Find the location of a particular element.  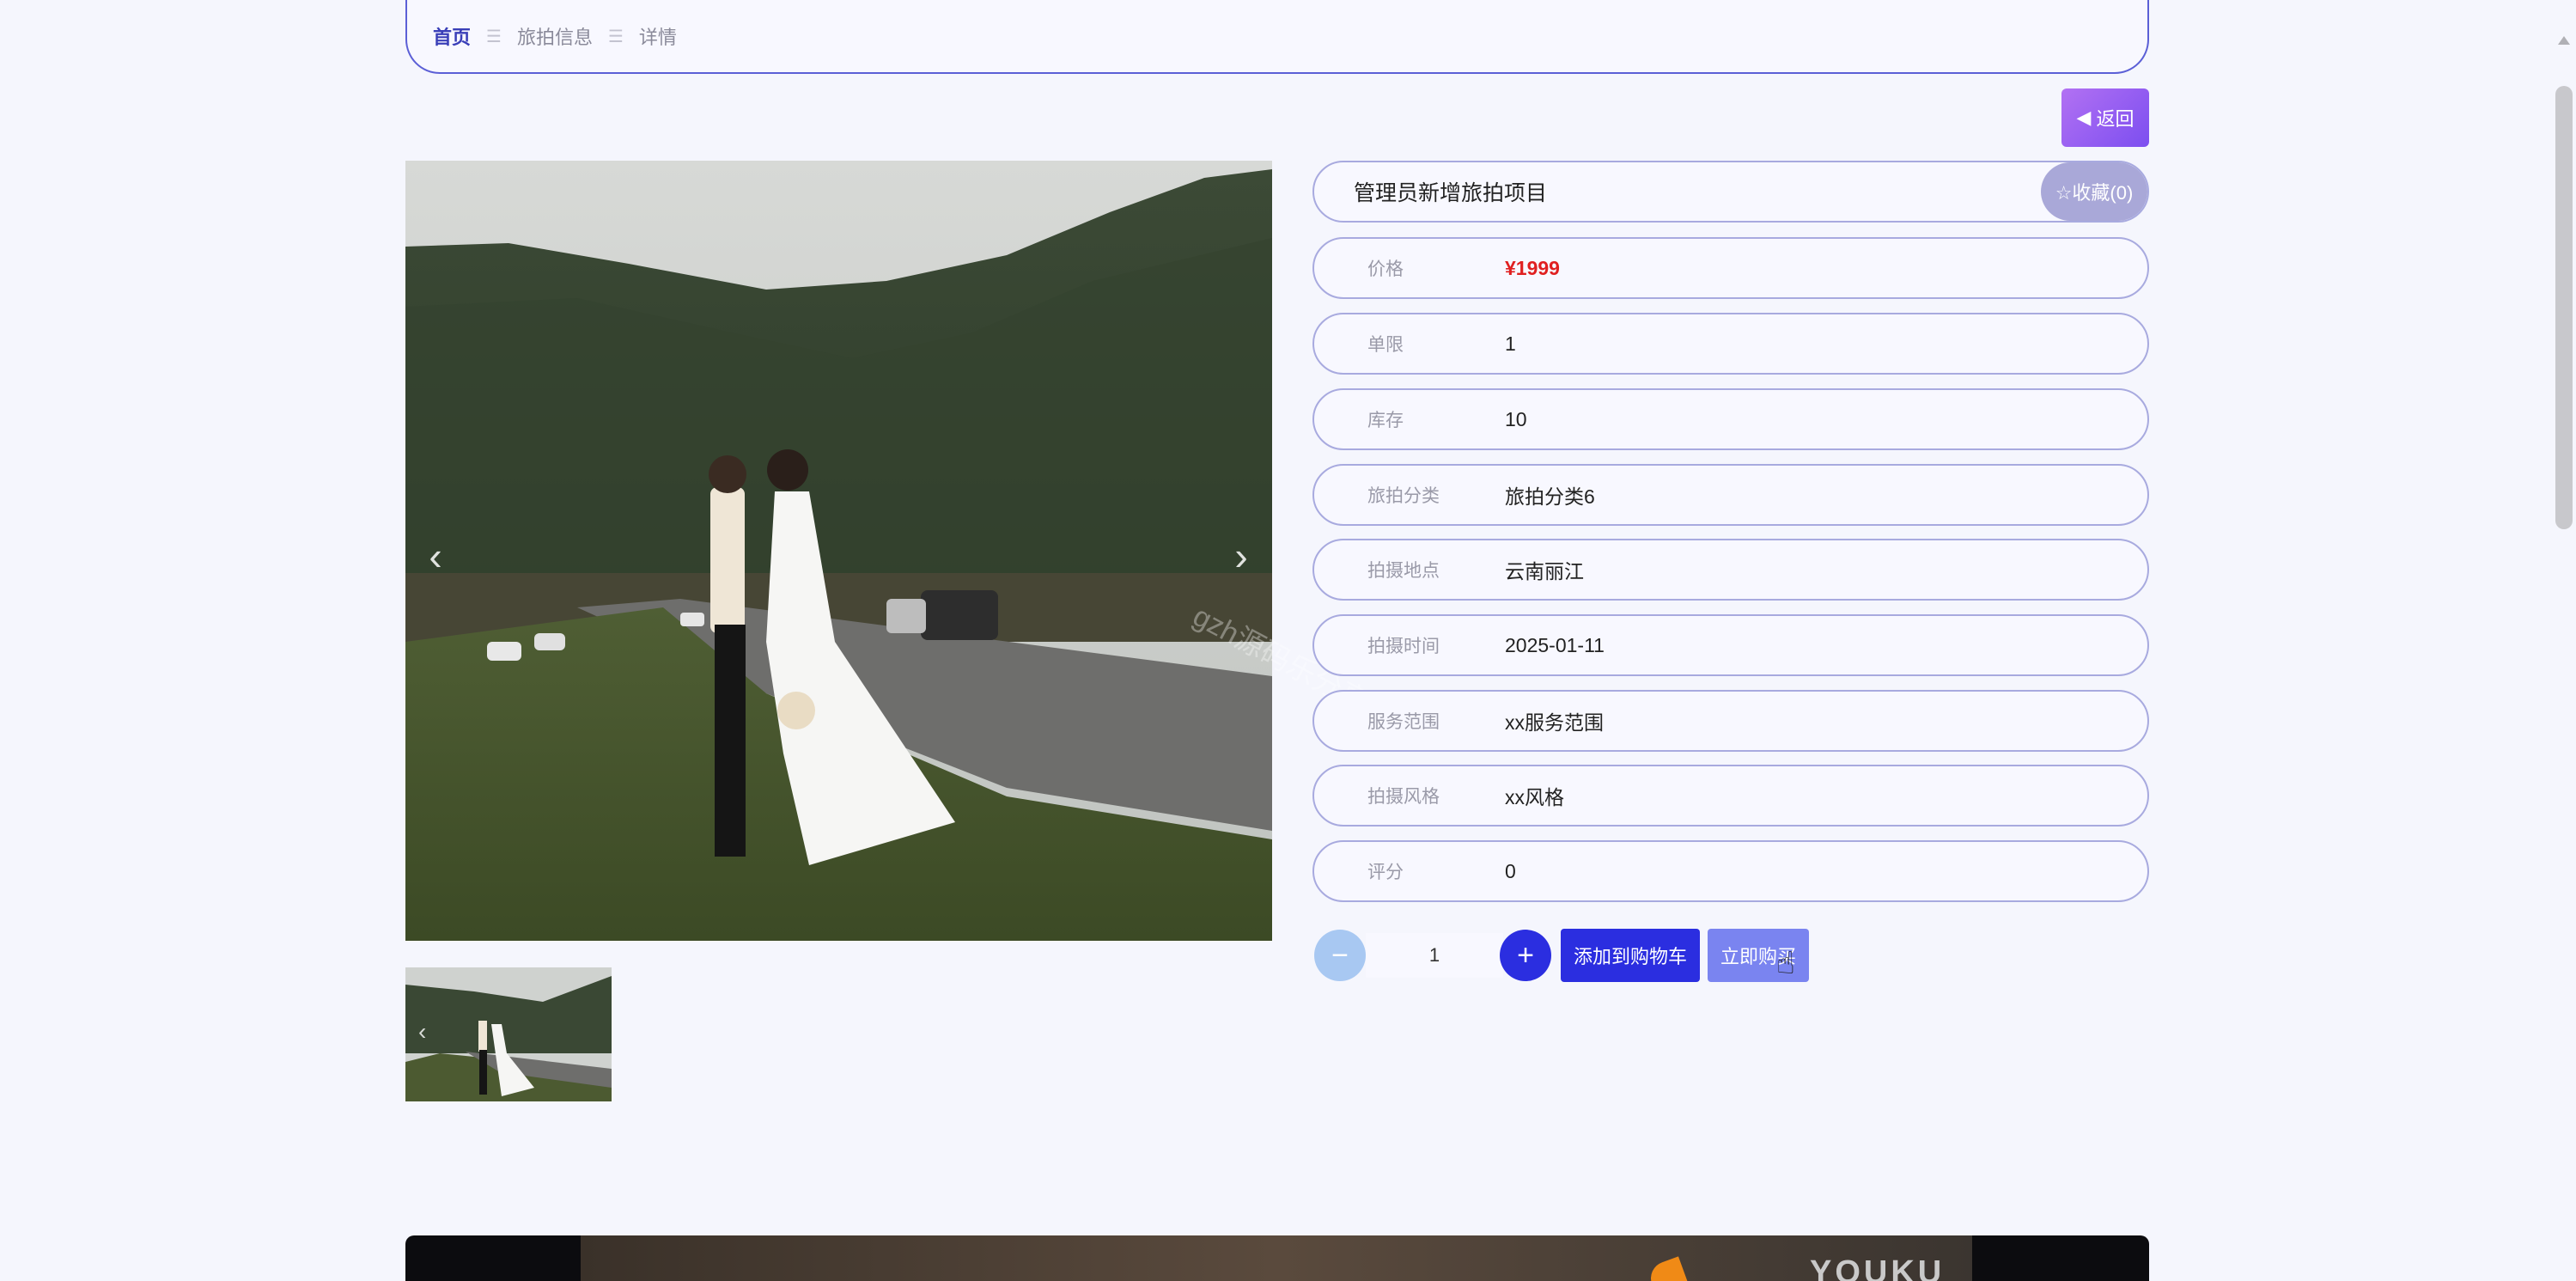

back-button: ◀ 返回 is located at coordinates (2105, 117).